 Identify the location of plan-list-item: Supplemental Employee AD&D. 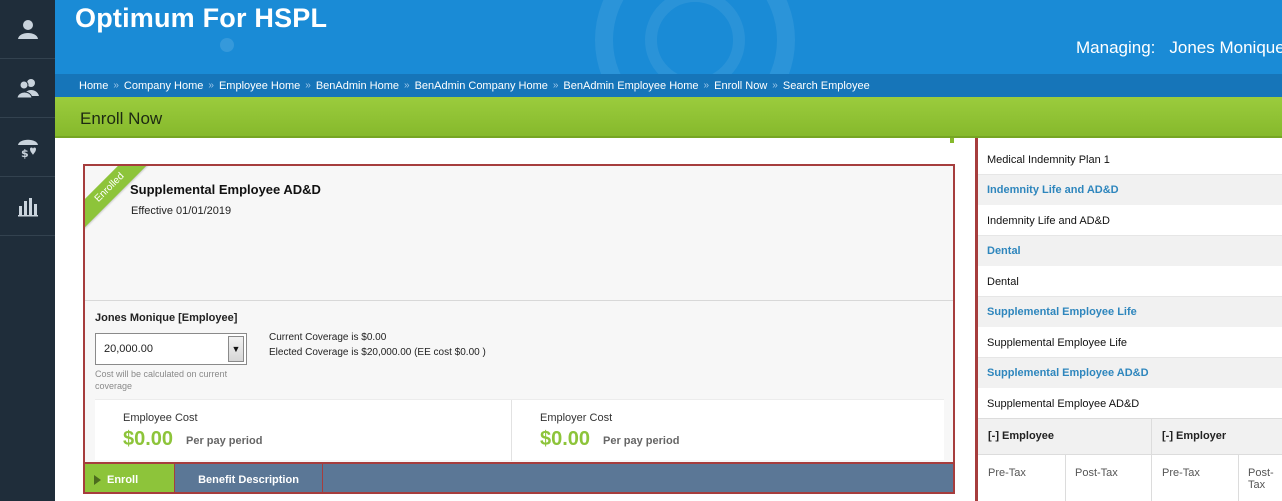
(1130, 404).